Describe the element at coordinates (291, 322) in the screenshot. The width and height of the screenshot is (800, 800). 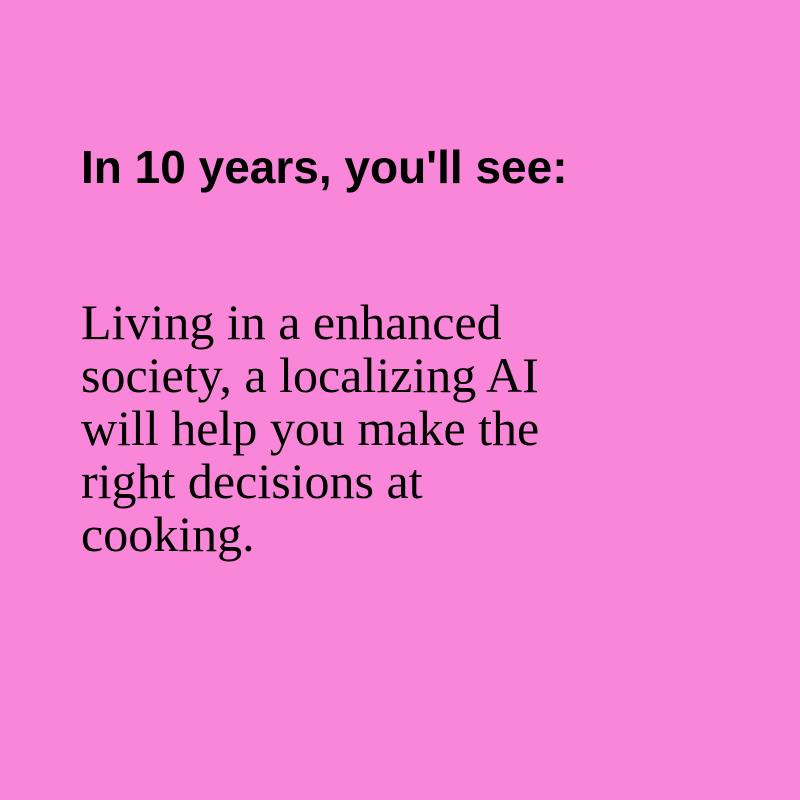
I see `body-line: Living in a enhanced` at that location.